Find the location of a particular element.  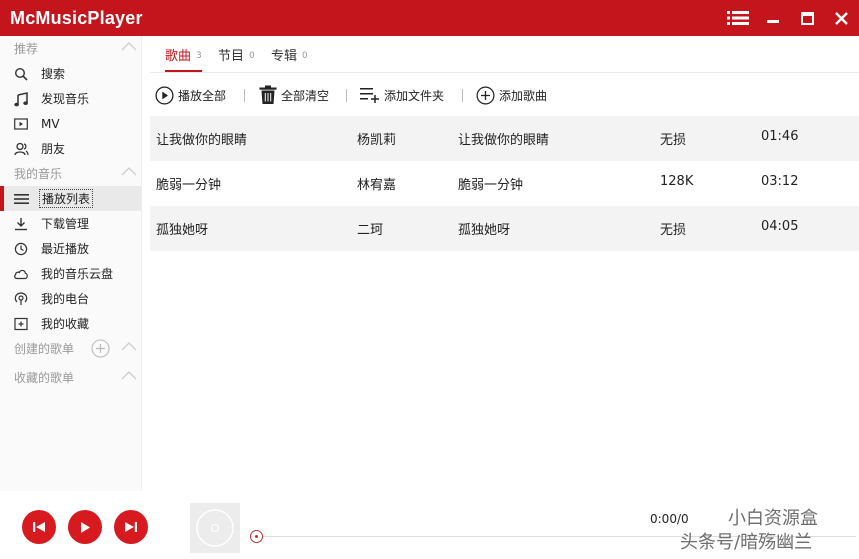

tab-label: 节目 is located at coordinates (231, 56).